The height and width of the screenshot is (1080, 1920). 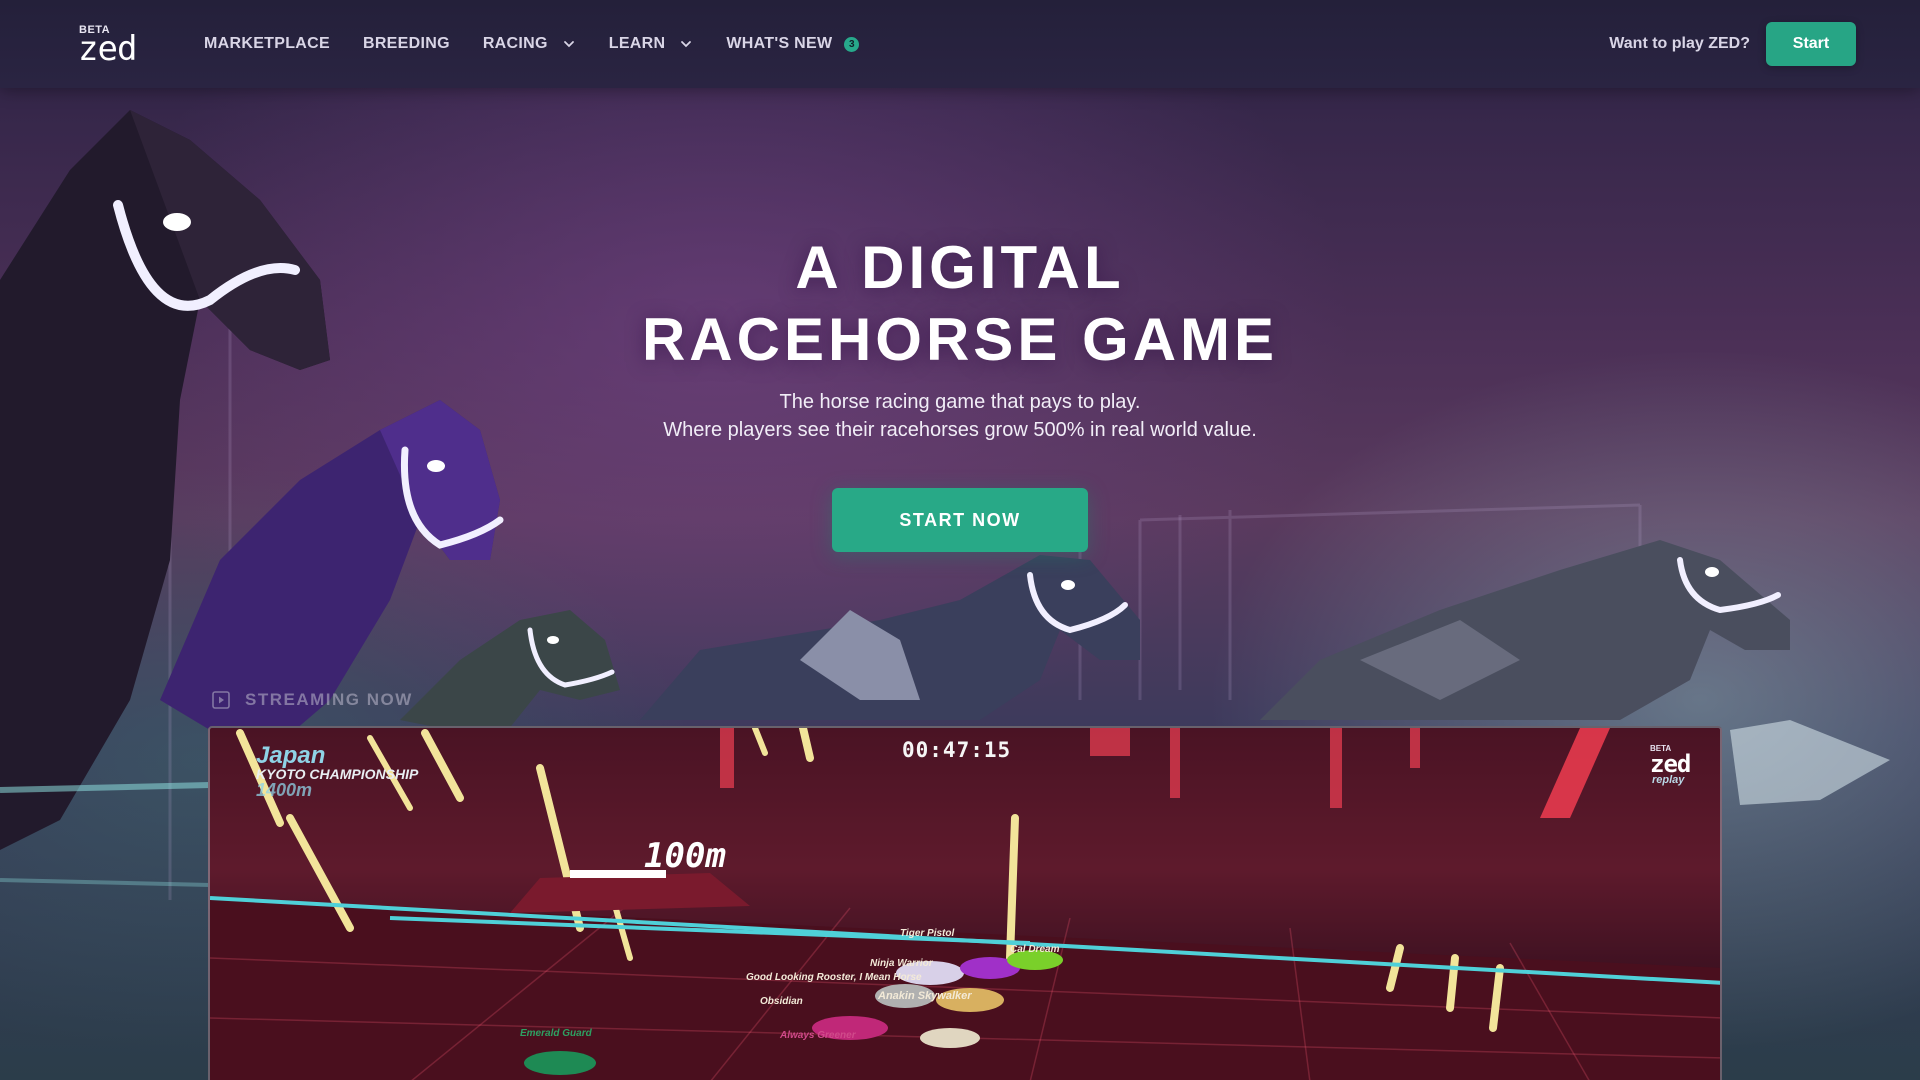 What do you see at coordinates (927, 933) in the screenshot?
I see `horse-name-label: Tiger Pistol` at bounding box center [927, 933].